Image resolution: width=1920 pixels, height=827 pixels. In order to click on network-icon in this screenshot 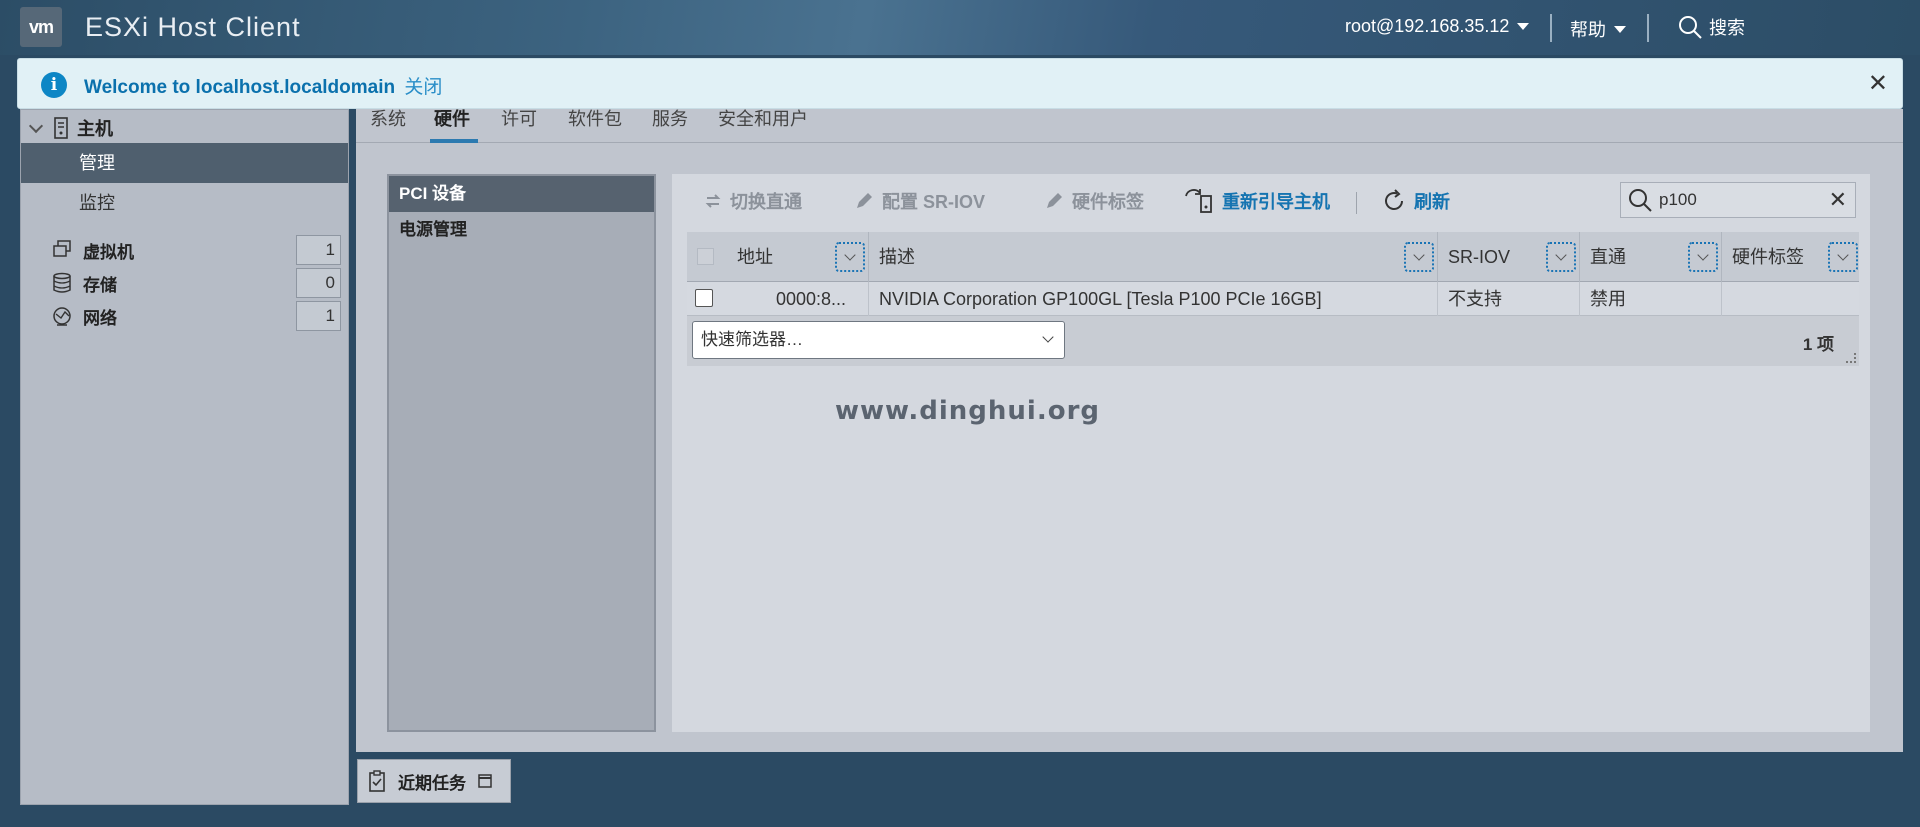, I will do `click(62, 316)`.